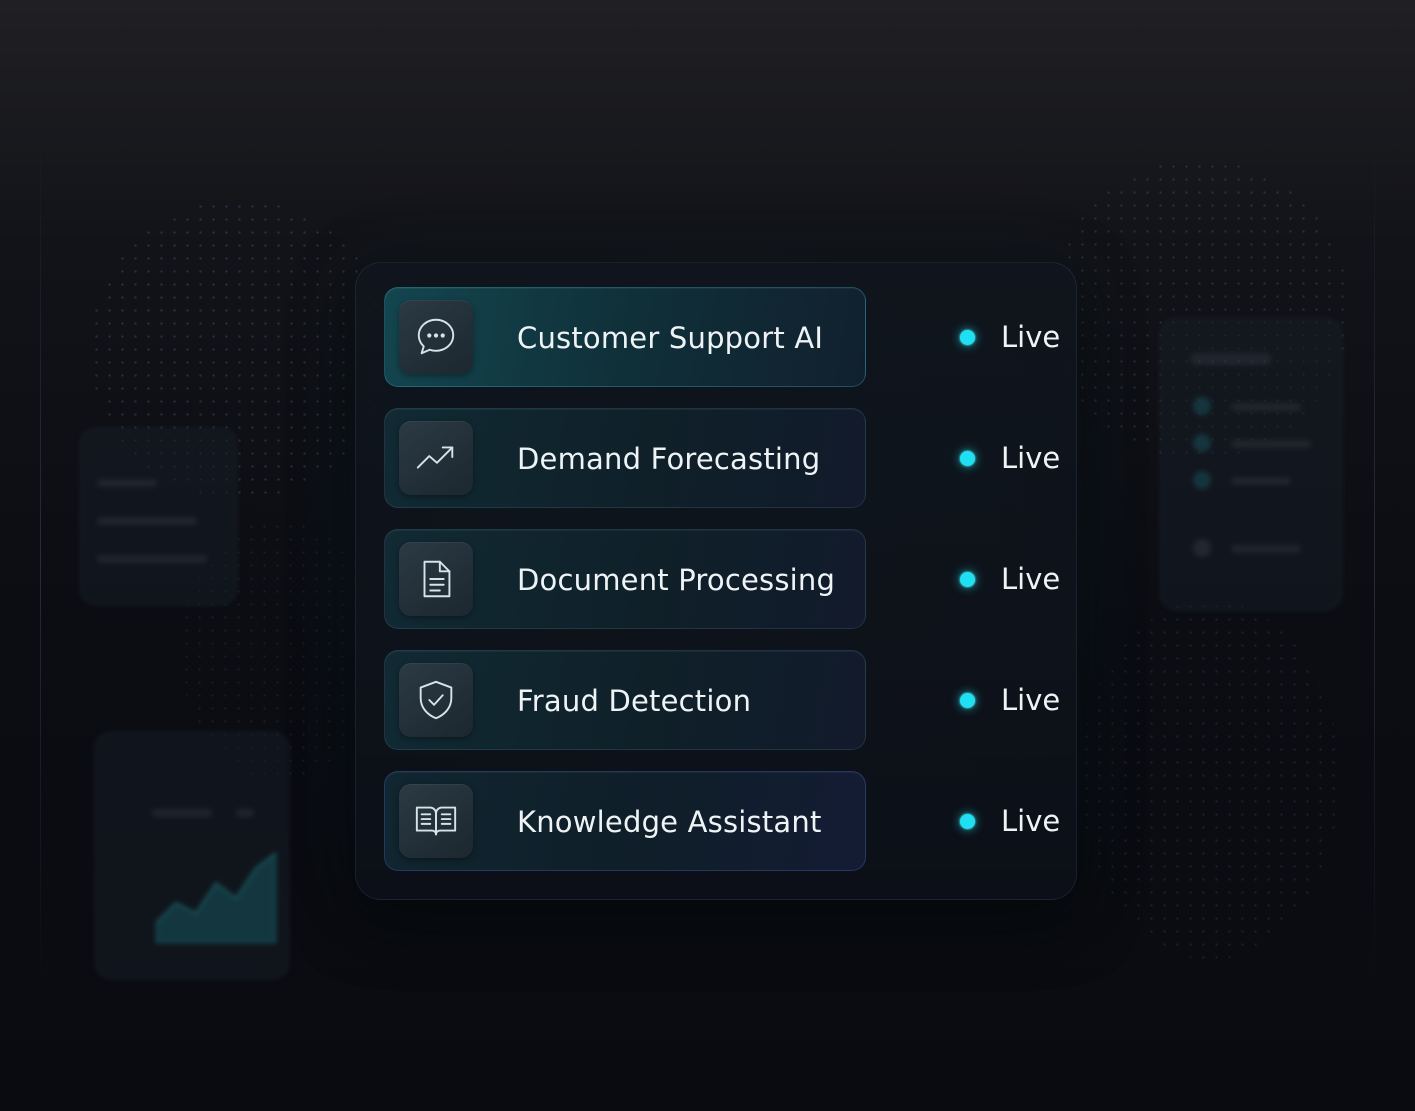 Image resolution: width=1415 pixels, height=1111 pixels. I want to click on document-icon, so click(436, 579).